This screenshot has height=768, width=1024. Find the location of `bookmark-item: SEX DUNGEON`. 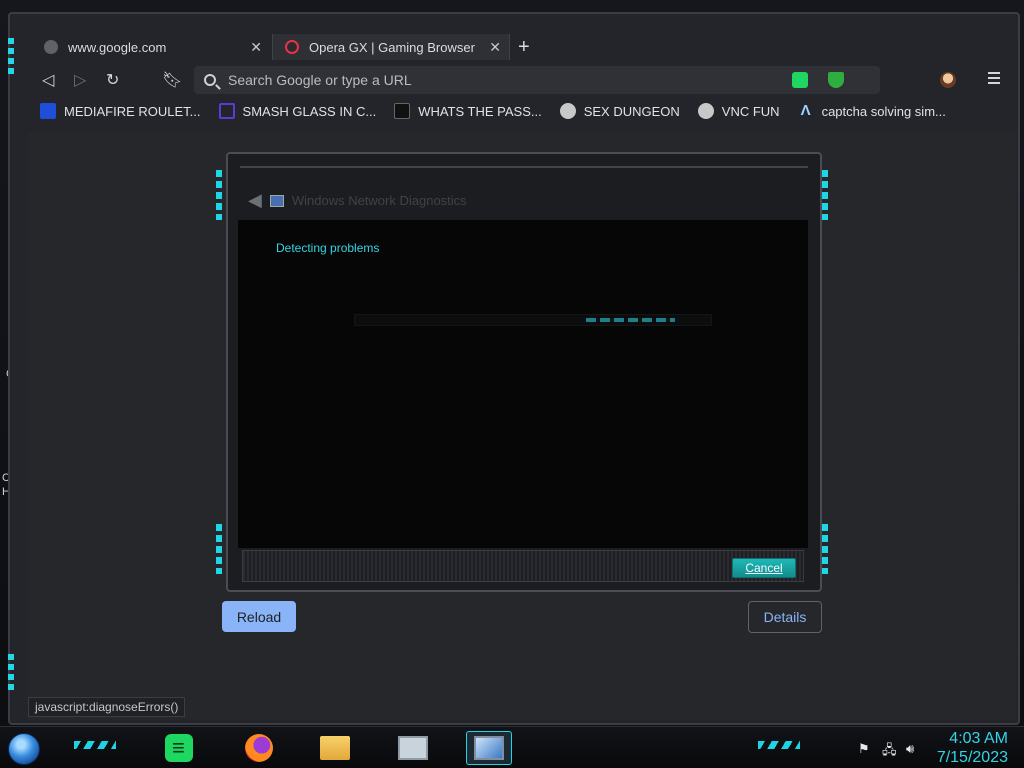

bookmark-item: SEX DUNGEON is located at coordinates (619, 111).